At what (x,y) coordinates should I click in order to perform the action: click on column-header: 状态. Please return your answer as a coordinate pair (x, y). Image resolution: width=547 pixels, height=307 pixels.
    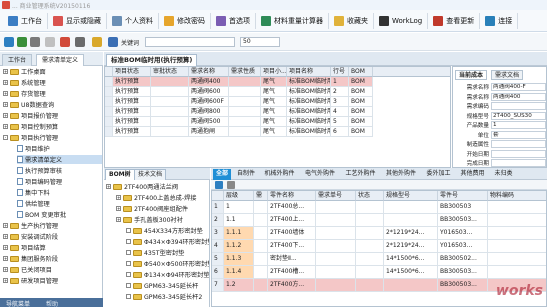
    Looking at the image, I should click on (370, 196).